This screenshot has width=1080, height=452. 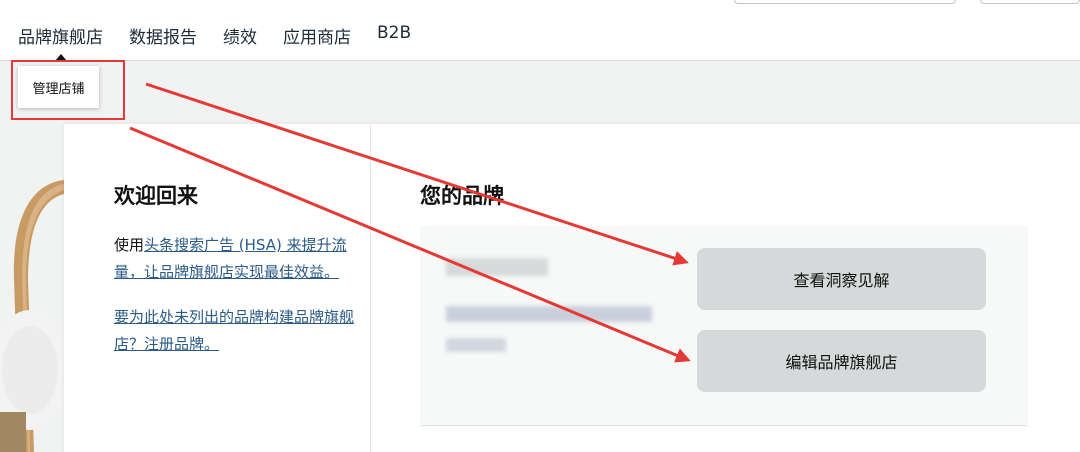 What do you see at coordinates (214, 42) in the screenshot?
I see `main-nav: 品牌旗舰店 数据报告 绩效 应用商店 B2B` at bounding box center [214, 42].